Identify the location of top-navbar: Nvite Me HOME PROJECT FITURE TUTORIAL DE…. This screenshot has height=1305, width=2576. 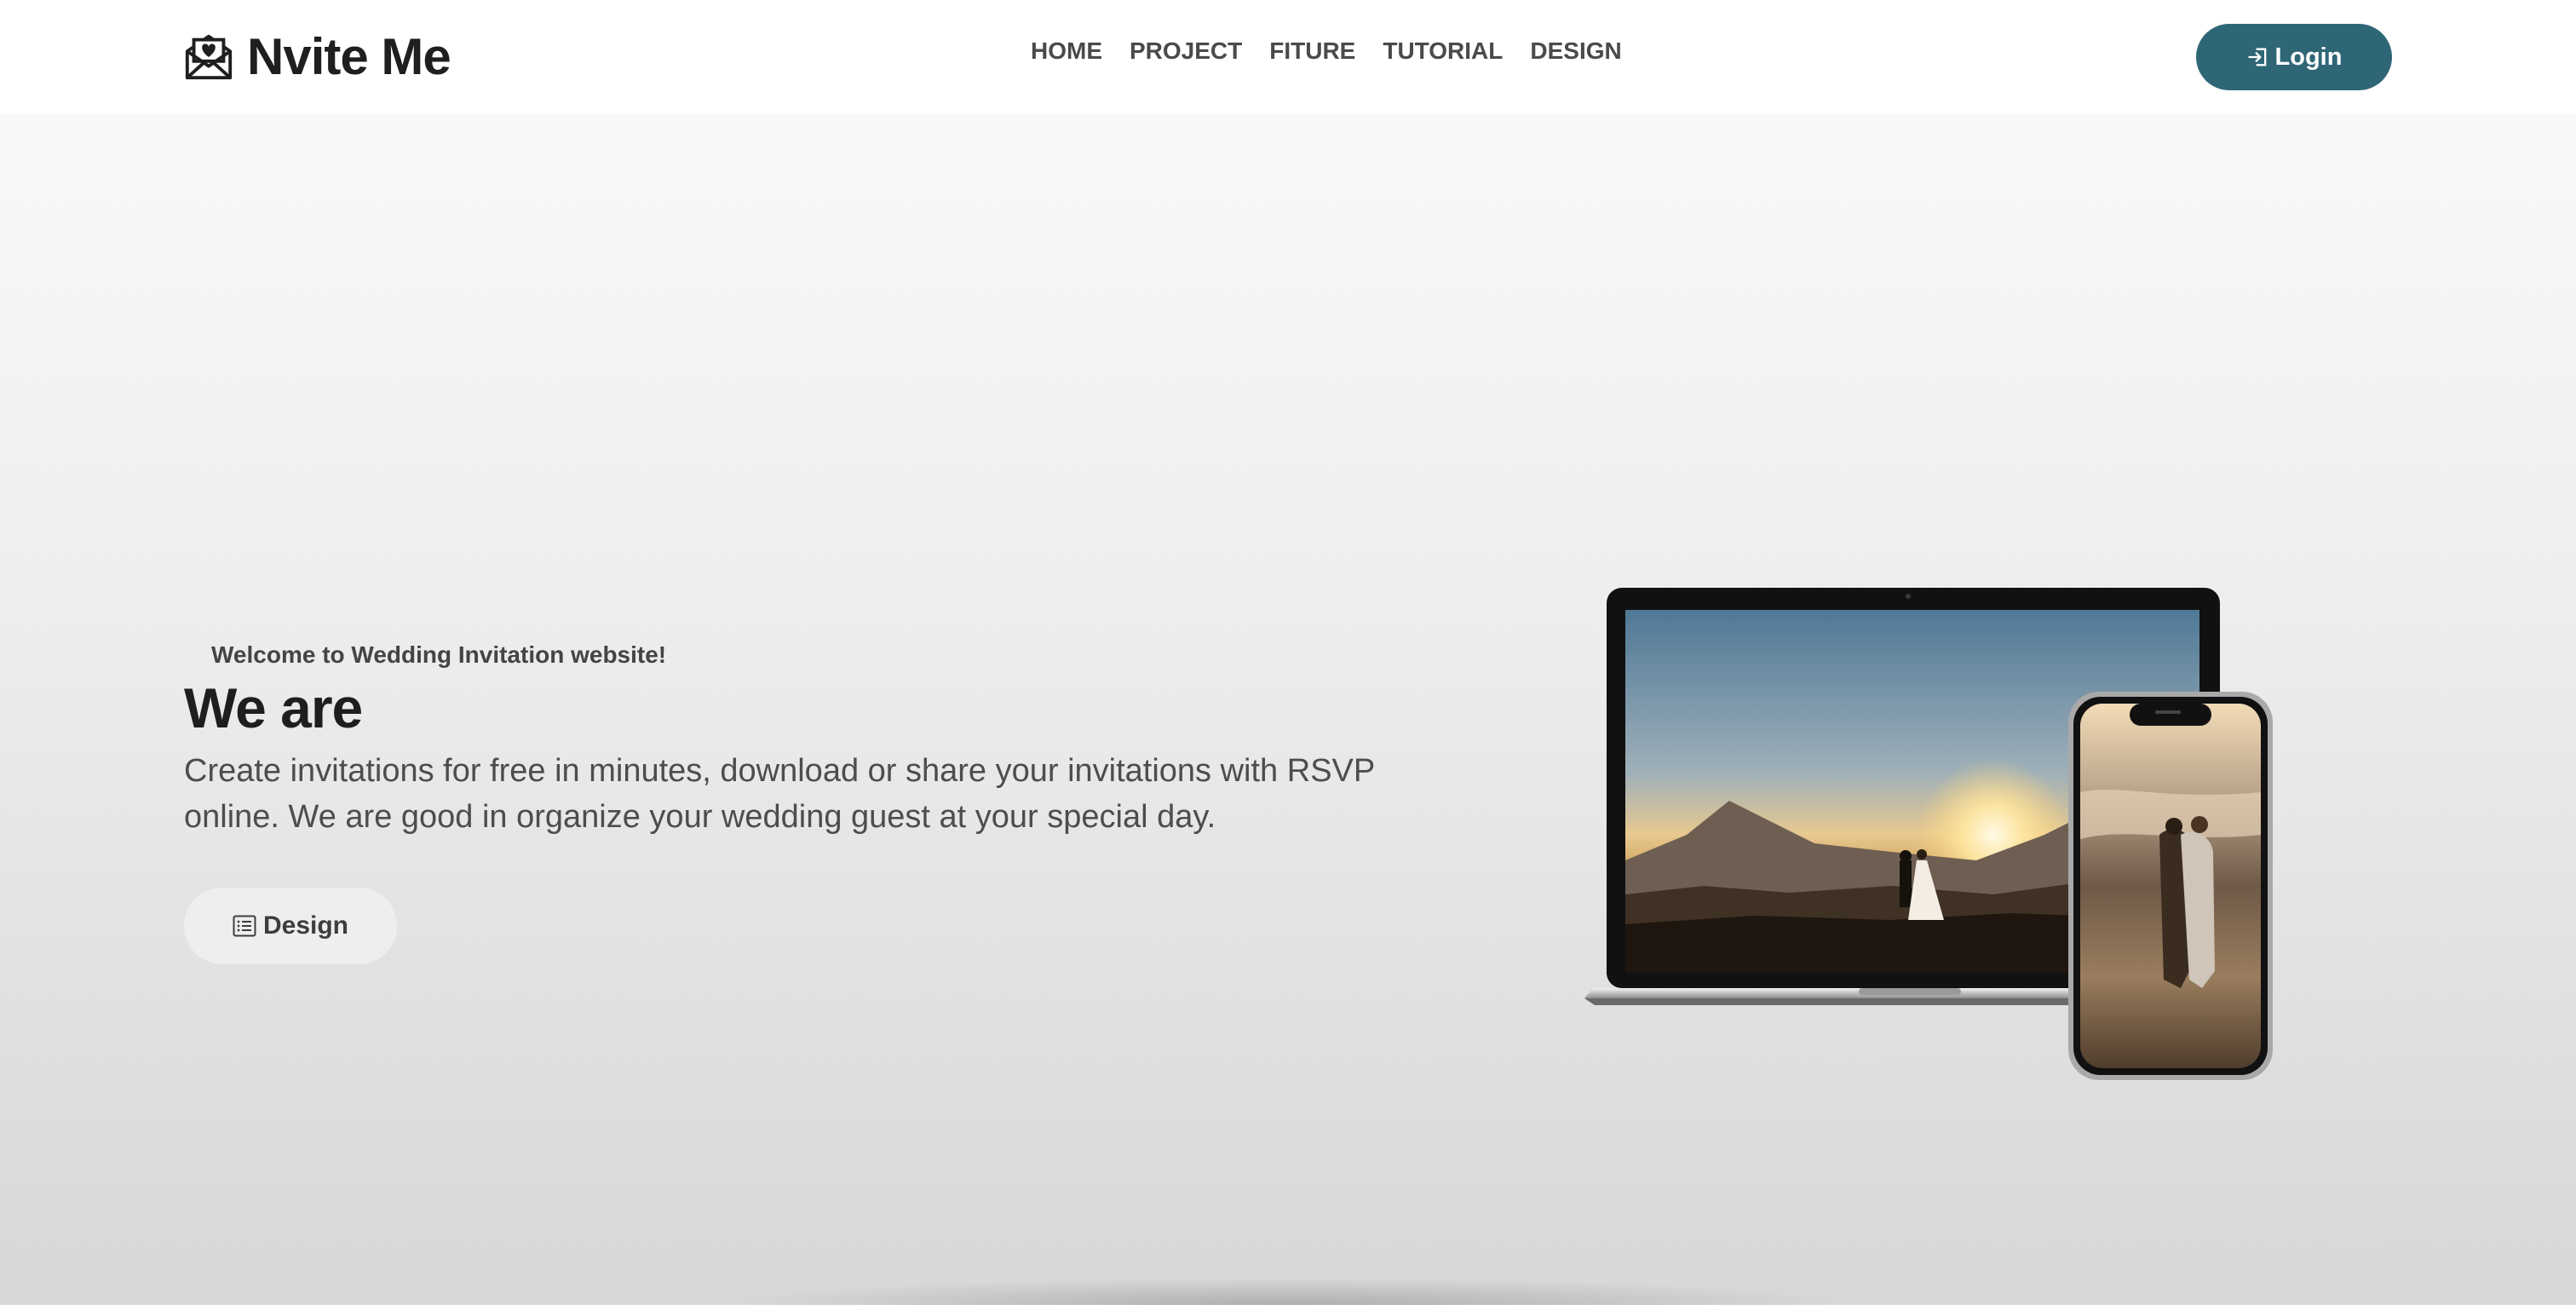
(1288, 57).